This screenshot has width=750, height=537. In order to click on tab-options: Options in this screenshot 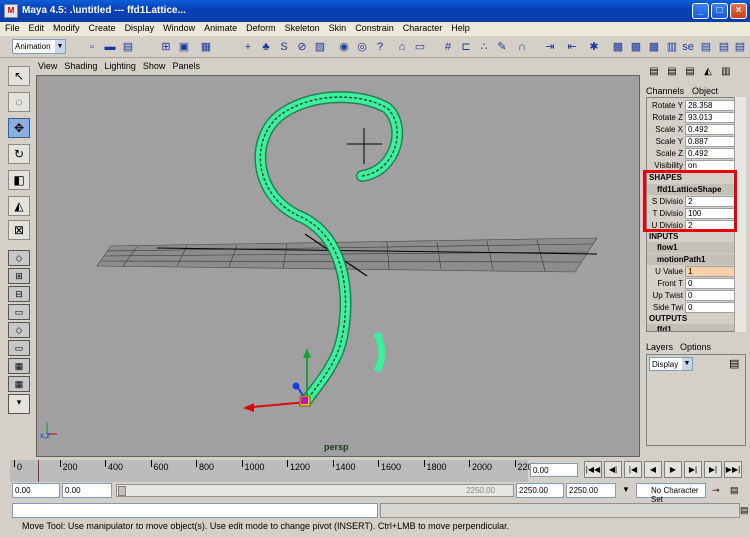, I will do `click(695, 347)`.